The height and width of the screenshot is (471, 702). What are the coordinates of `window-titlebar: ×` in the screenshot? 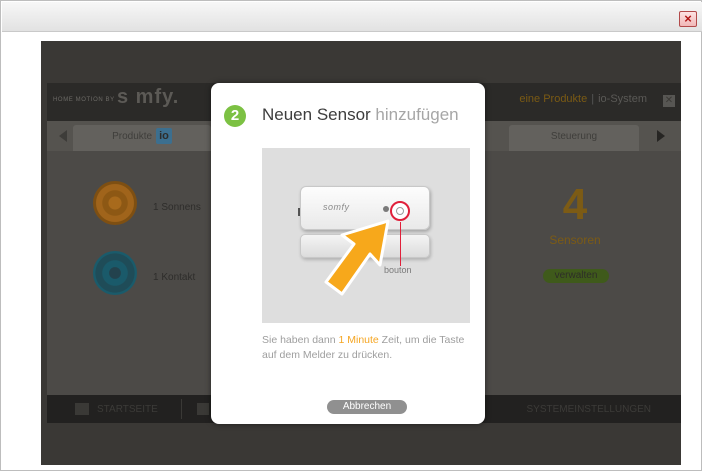 It's located at (352, 17).